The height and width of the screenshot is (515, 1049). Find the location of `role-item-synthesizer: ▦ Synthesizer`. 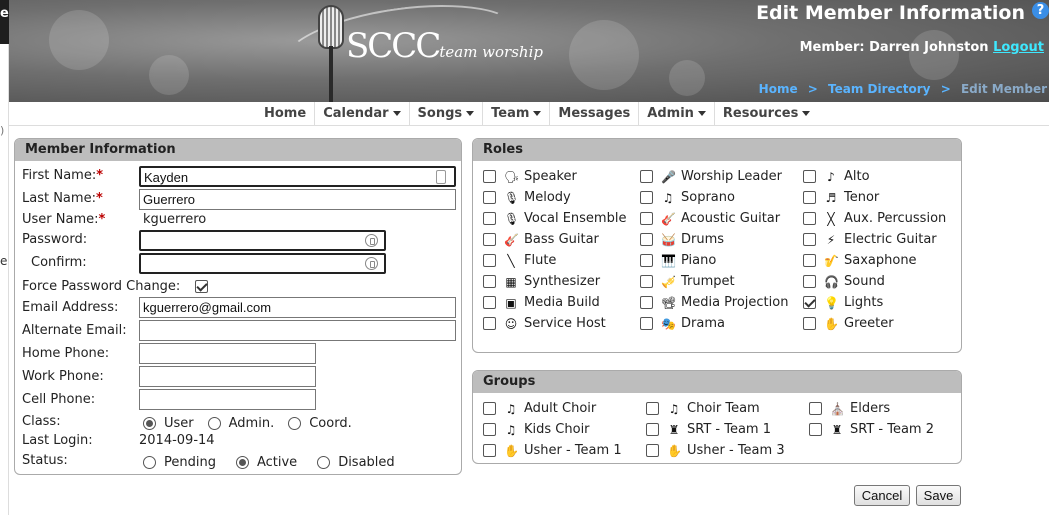

role-item-synthesizer: ▦ Synthesizer is located at coordinates (541, 281).